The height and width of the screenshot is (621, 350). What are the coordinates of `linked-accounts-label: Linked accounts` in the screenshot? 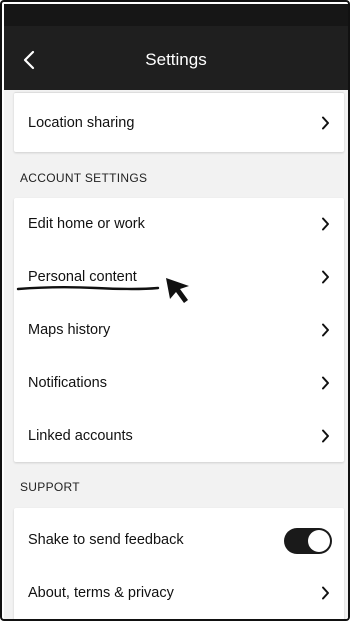 It's located at (80, 436).